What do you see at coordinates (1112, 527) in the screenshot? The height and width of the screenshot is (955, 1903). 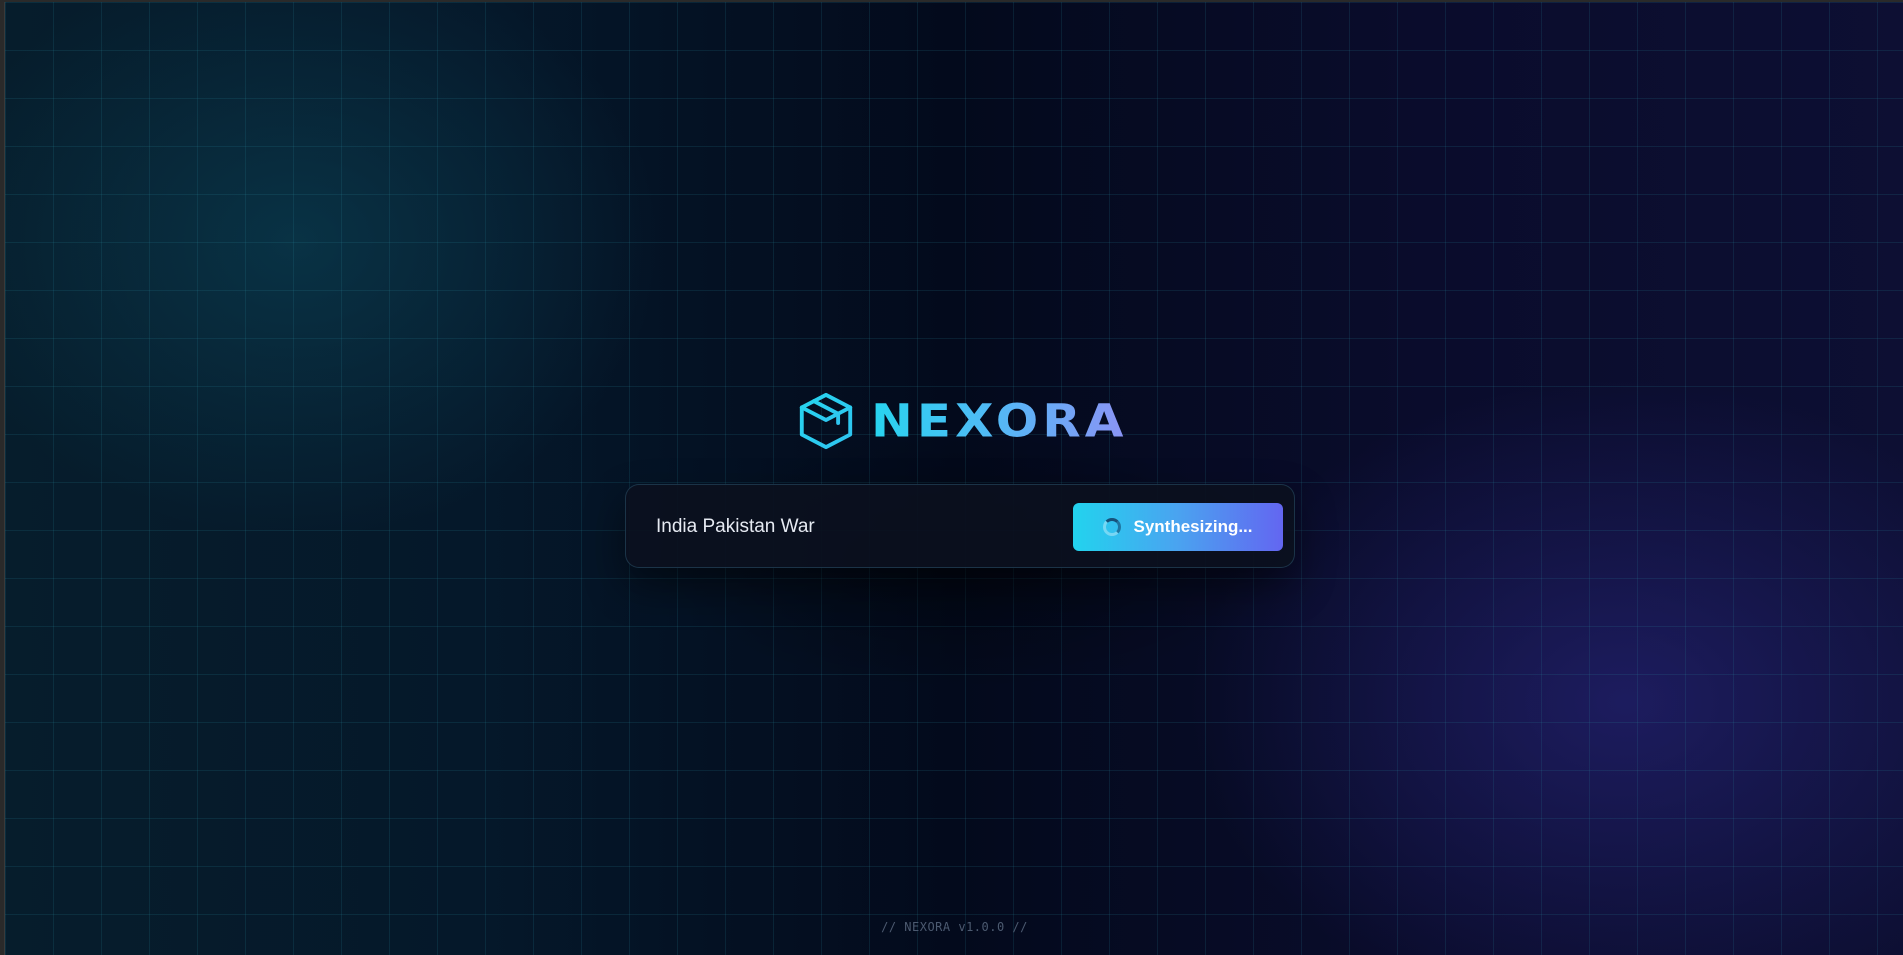 I see `spinner-icon` at bounding box center [1112, 527].